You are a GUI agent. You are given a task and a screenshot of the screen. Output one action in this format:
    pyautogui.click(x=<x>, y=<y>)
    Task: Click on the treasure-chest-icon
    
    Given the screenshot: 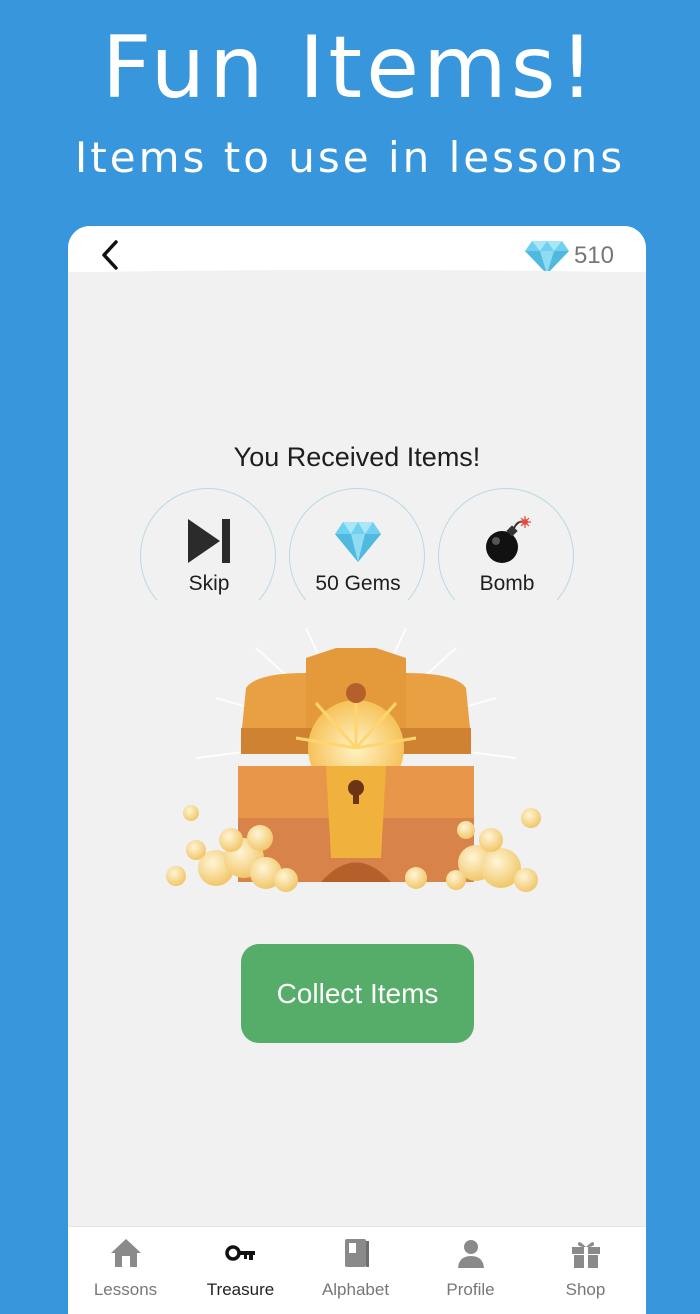 What is the action you would take?
    pyautogui.click(x=353, y=759)
    